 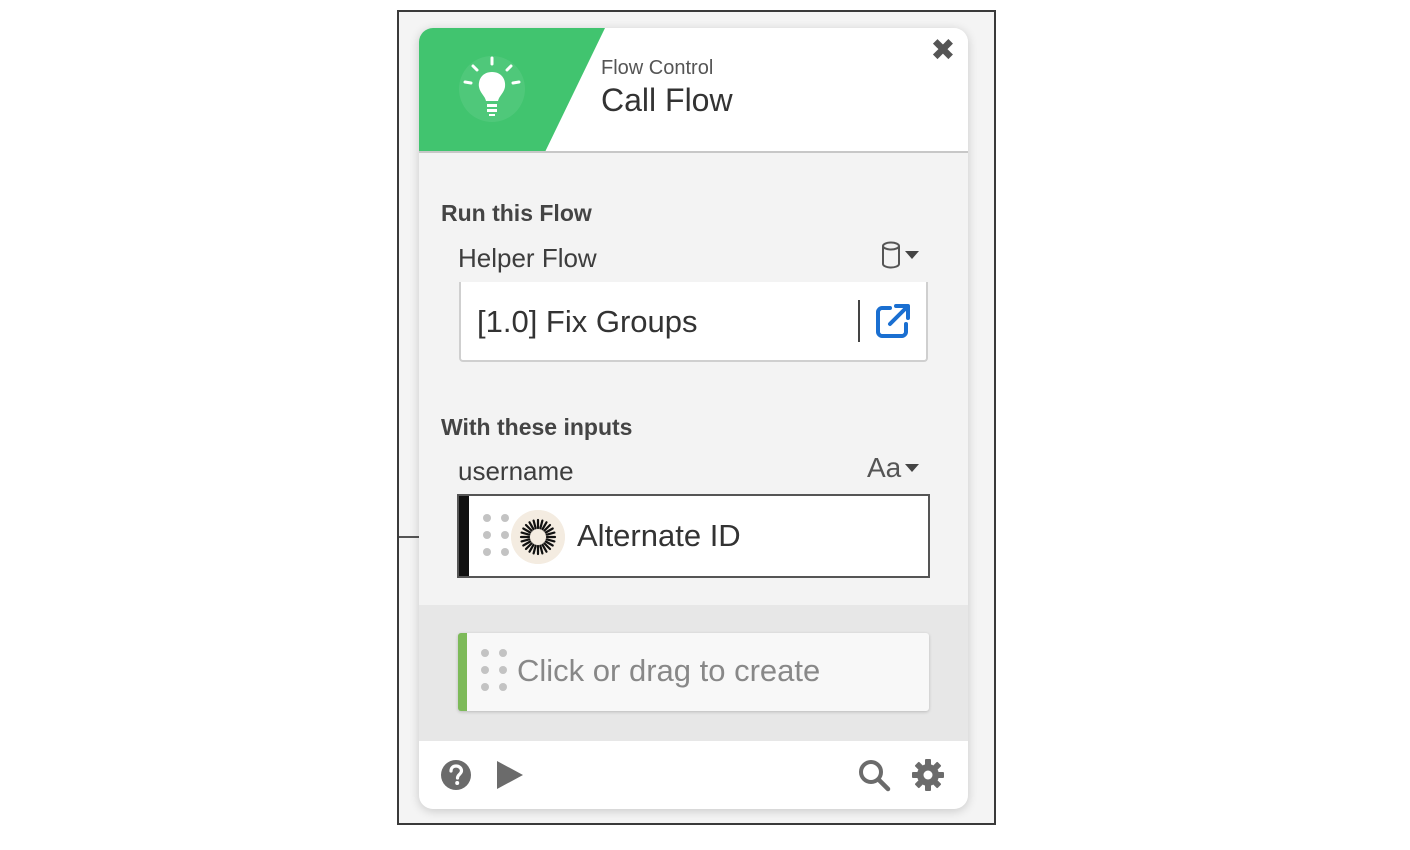 I want to click on username-input: Alternate ID, so click(x=693, y=536).